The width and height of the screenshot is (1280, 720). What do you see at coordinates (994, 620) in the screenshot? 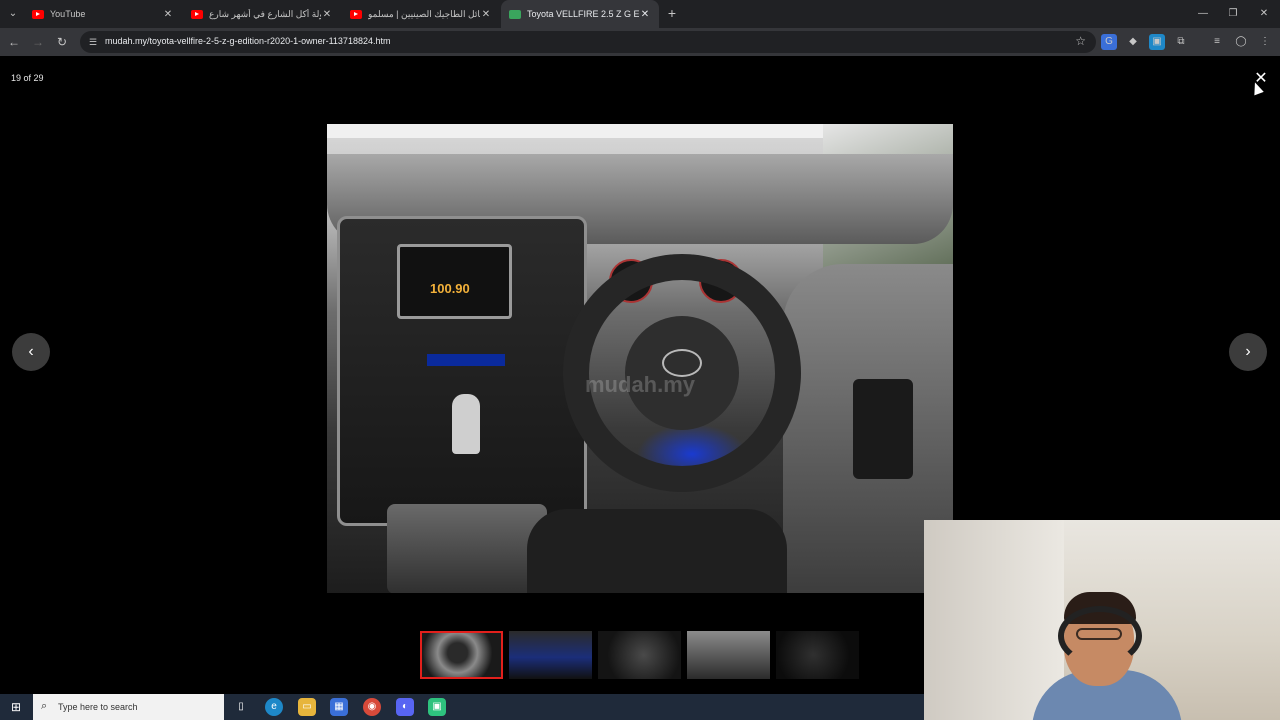
I see `webcam-wall` at bounding box center [994, 620].